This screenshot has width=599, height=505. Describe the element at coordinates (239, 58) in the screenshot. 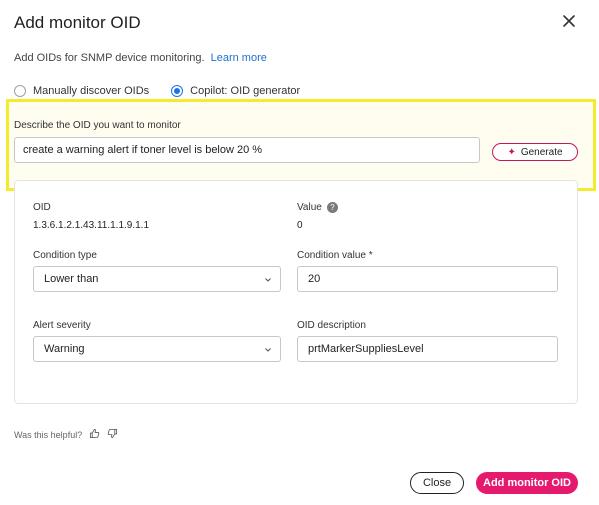

I see `learn-more-link: Learn more` at that location.